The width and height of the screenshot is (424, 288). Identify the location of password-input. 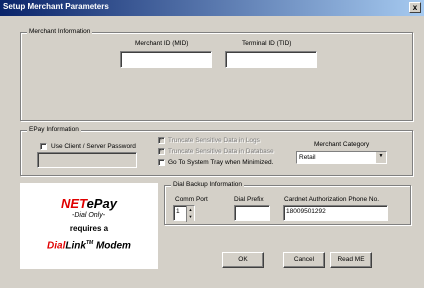
(87, 160).